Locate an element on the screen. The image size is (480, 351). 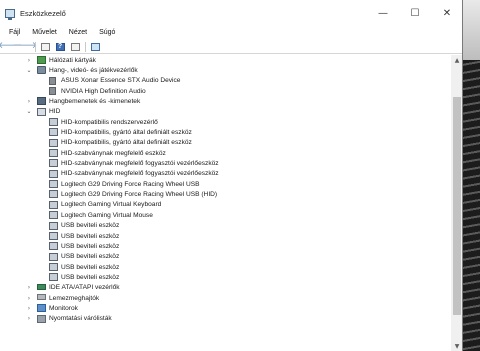
monitor-icon is located at coordinates (41, 308).